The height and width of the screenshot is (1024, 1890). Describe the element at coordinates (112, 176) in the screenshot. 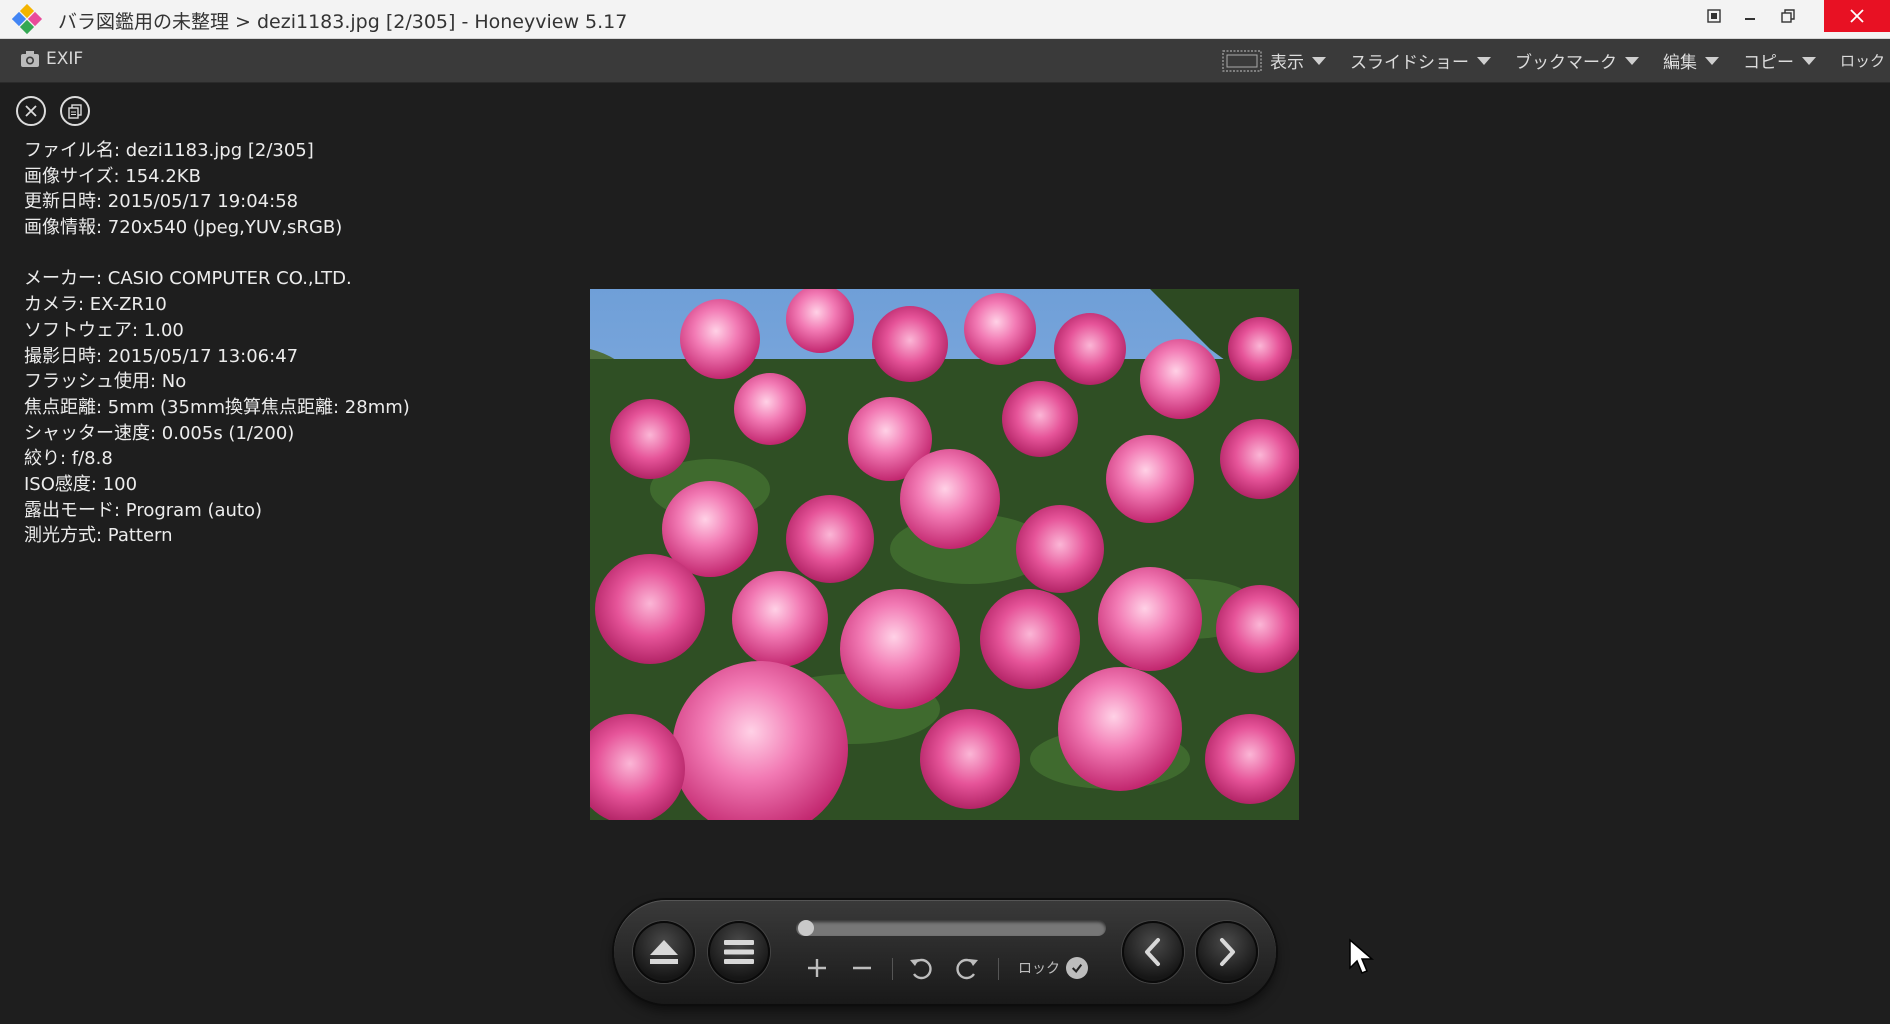

I see `exif-row-filesize: 画像サイズ: 154.2KB` at that location.